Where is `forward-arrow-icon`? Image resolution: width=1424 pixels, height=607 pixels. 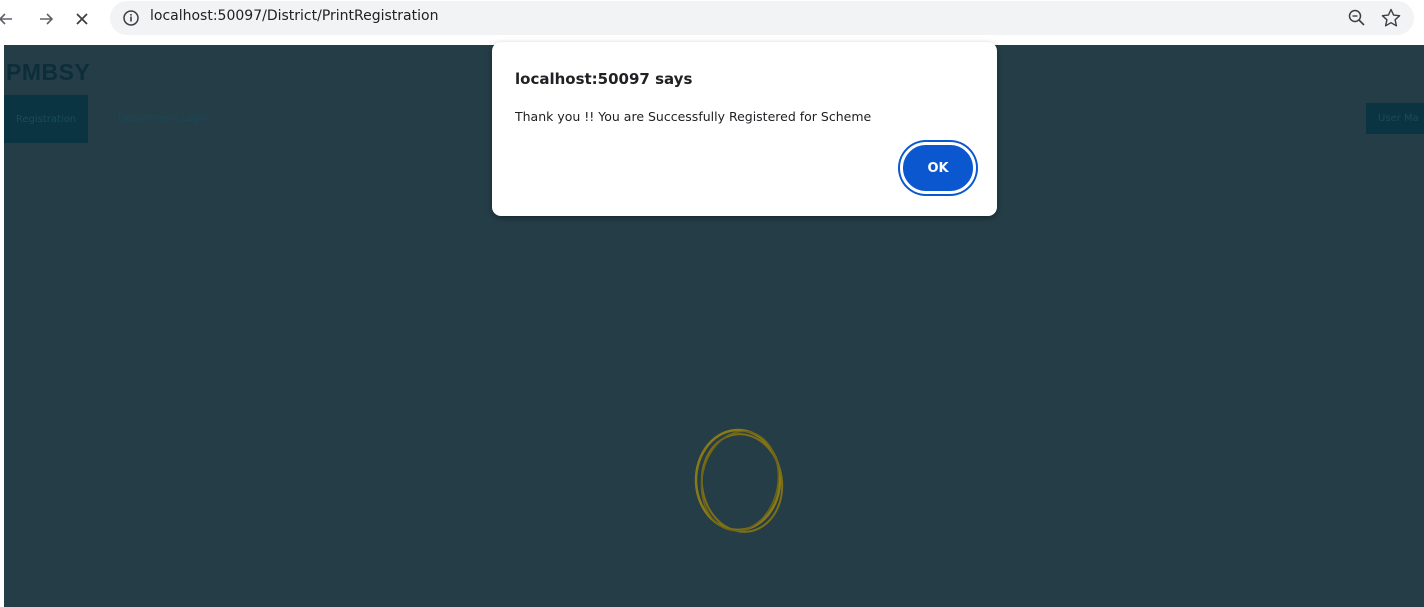
forward-arrow-icon is located at coordinates (46, 19).